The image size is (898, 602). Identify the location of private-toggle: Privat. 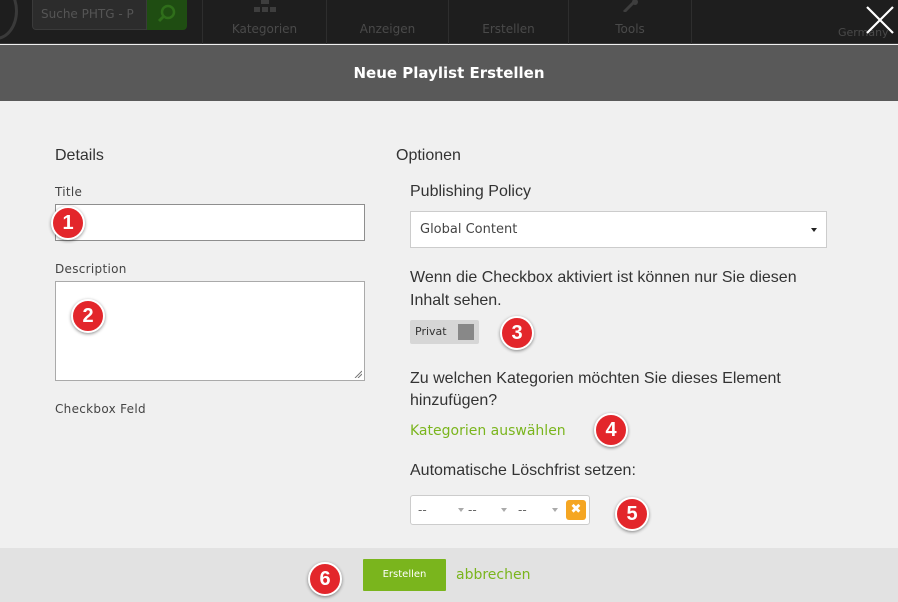
(444, 332).